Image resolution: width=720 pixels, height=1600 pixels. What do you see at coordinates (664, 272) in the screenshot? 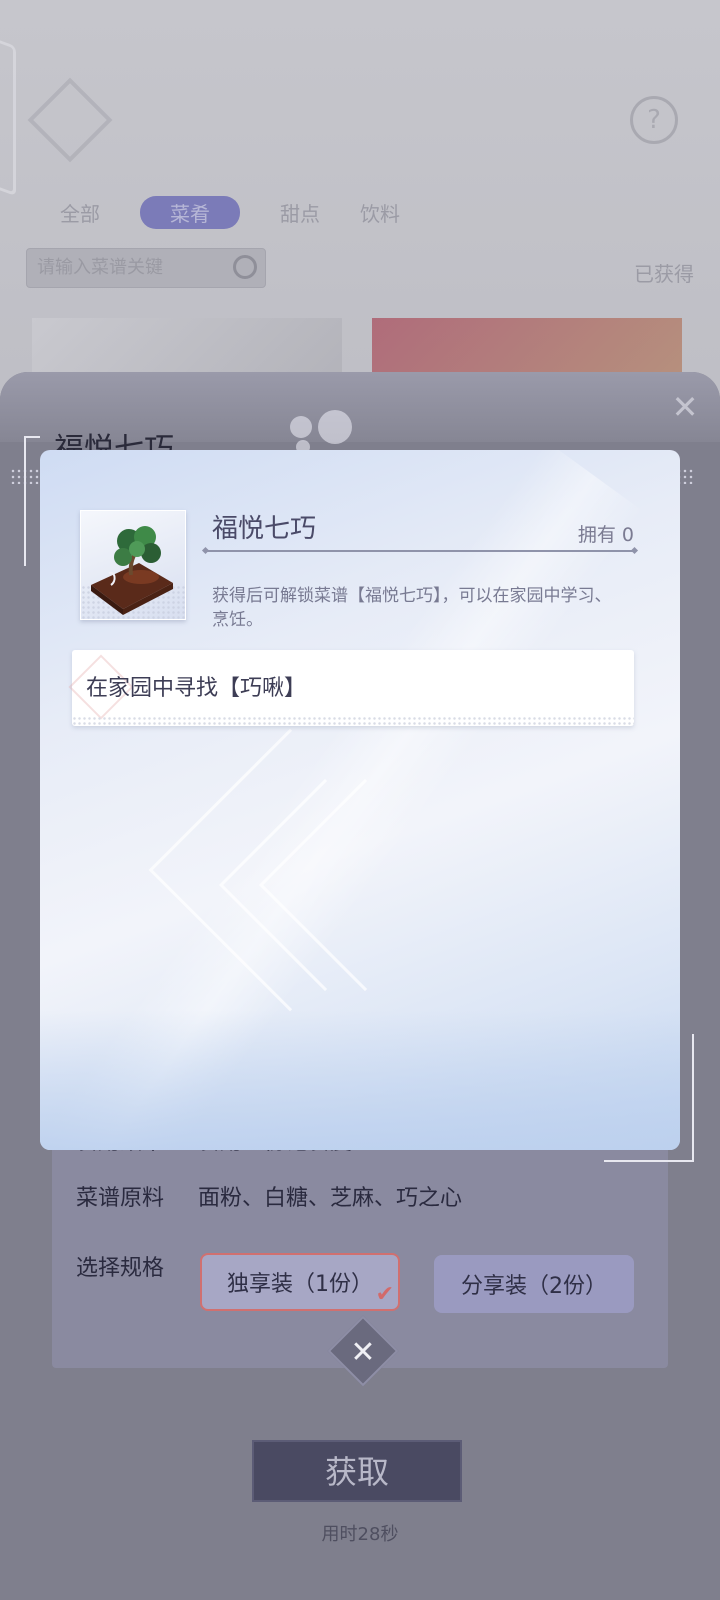
I see `owned-filter-toggle: 已获得` at bounding box center [664, 272].